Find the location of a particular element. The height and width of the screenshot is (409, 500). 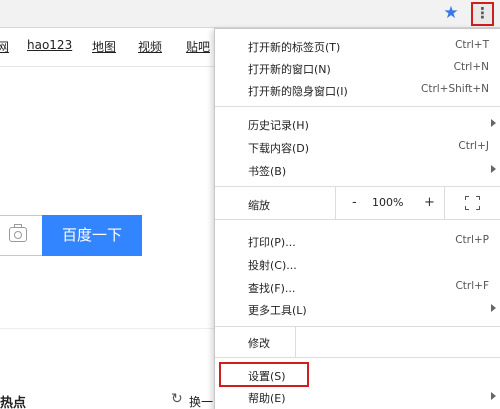

zoom-control: - 100% + is located at coordinates (390, 203).